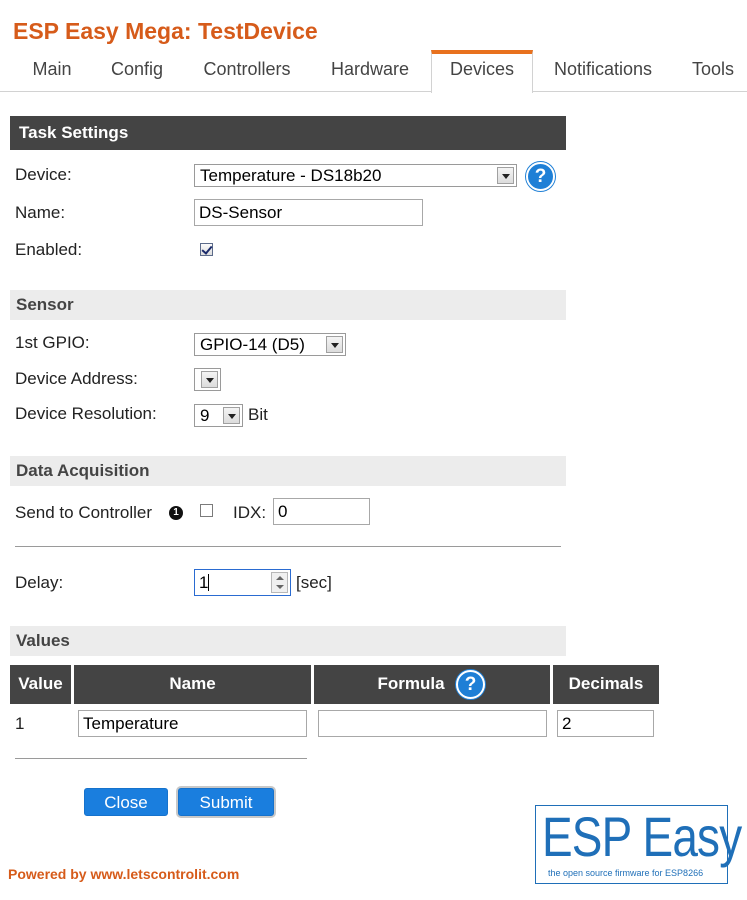  What do you see at coordinates (314, 582) in the screenshot?
I see `delay-unit: [sec]` at bounding box center [314, 582].